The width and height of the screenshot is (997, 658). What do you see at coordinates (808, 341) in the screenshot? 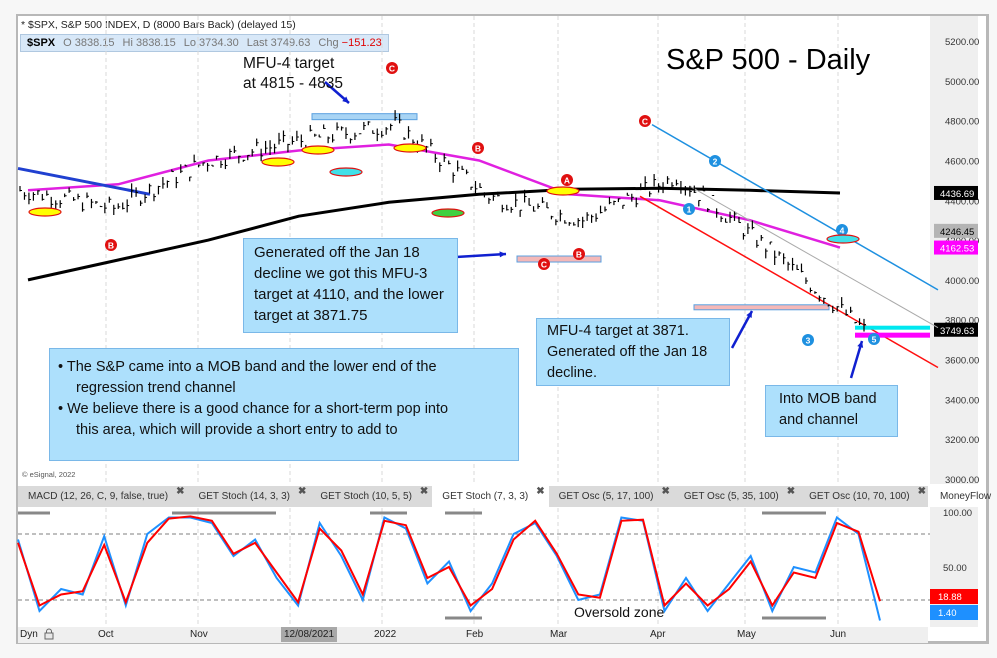
I see `wave-marker-3-label: 3` at bounding box center [808, 341].